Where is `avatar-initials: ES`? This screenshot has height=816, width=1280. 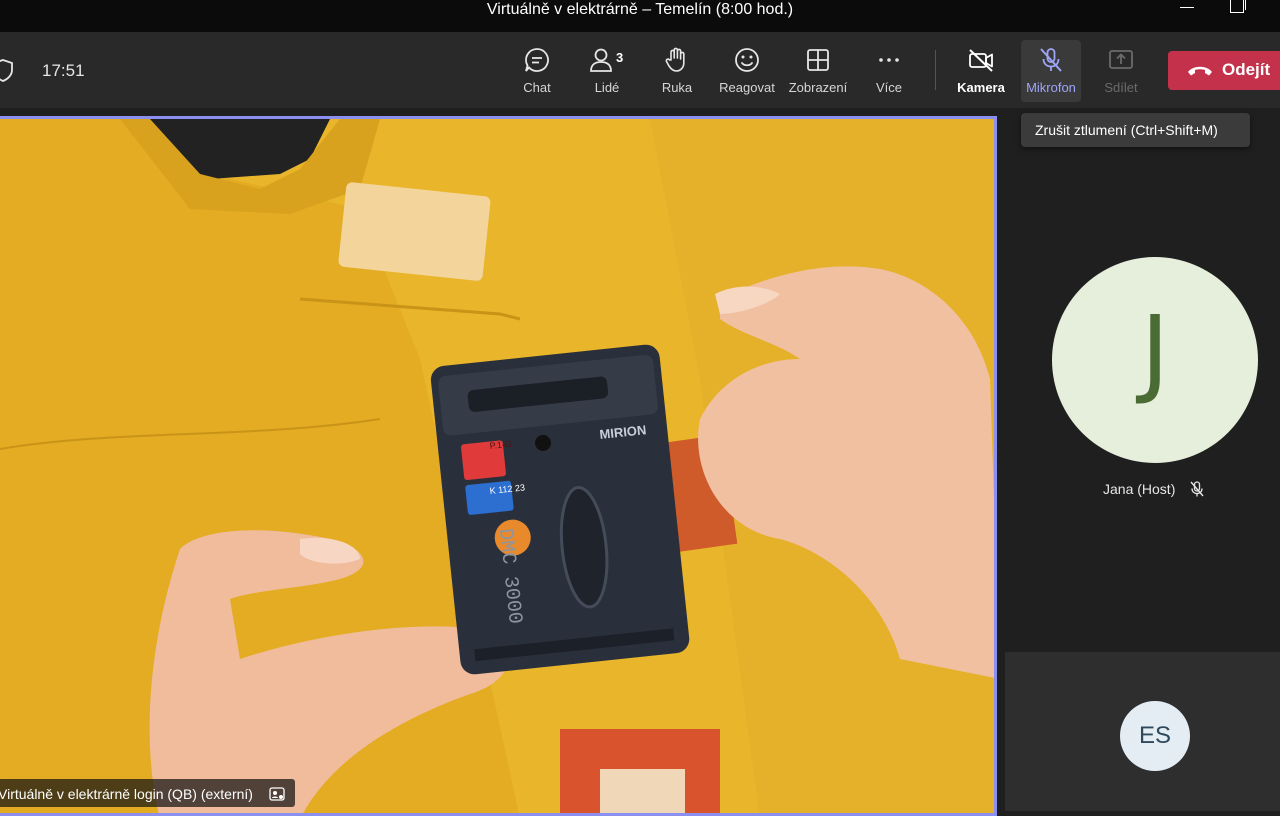
avatar-initials: ES is located at coordinates (1154, 735).